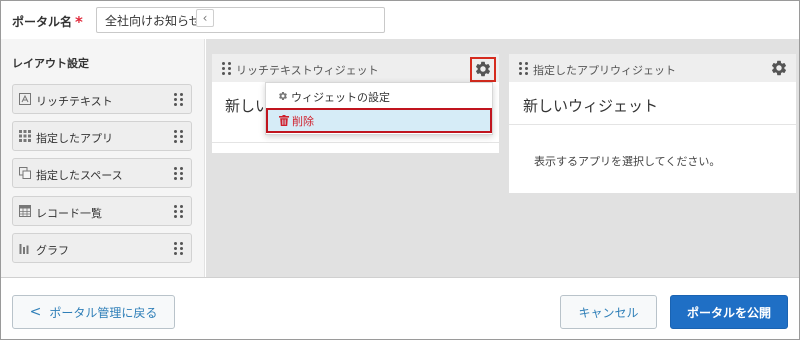 The image size is (800, 340). I want to click on sidebar-item-label: レコード一覧, so click(69, 213).